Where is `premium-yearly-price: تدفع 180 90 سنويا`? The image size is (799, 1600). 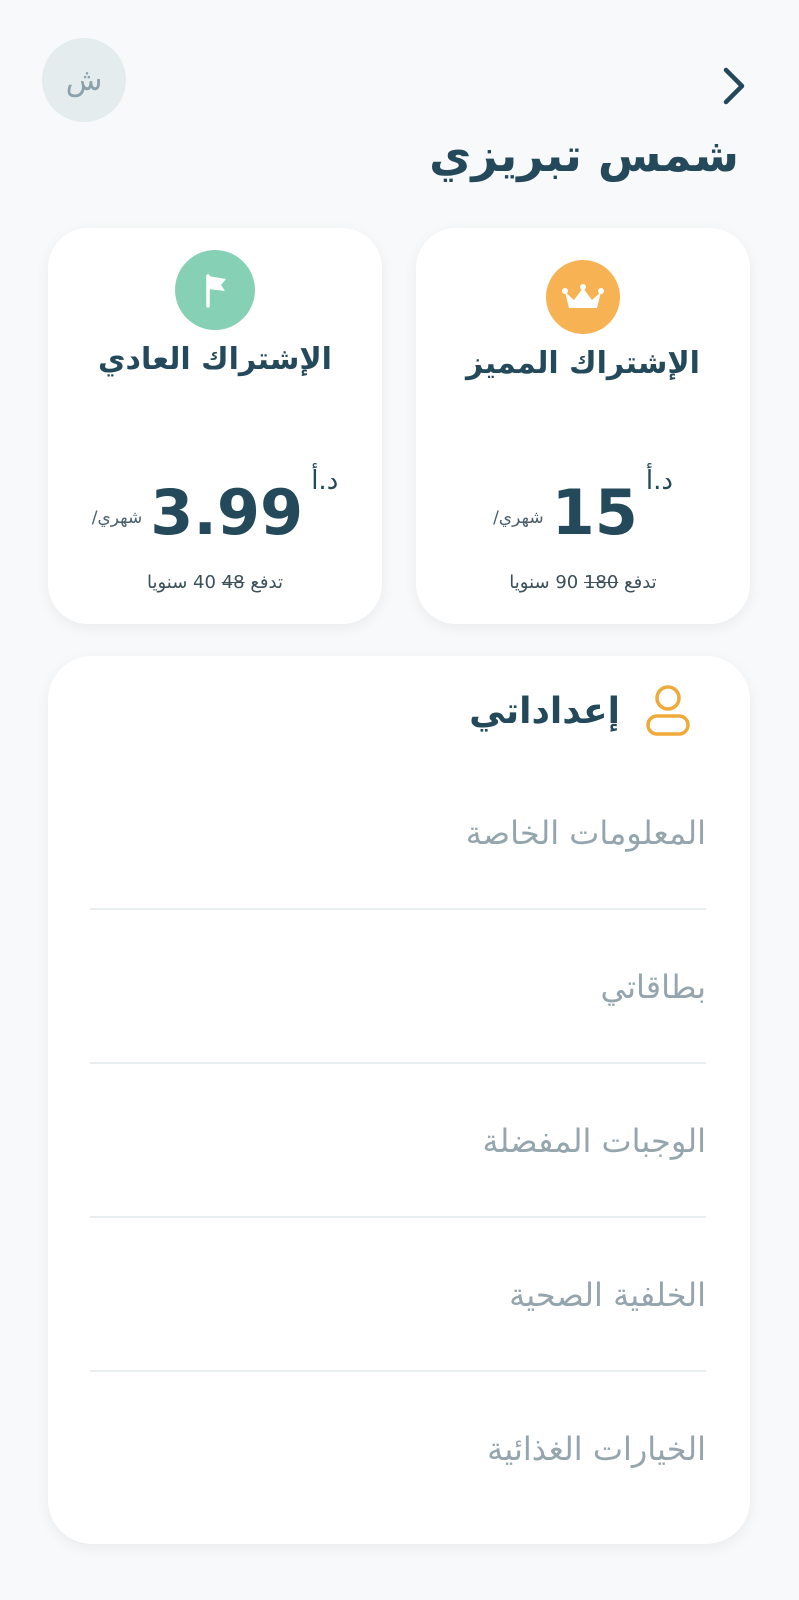
premium-yearly-price: تدفع 180 90 سنويا is located at coordinates (583, 582).